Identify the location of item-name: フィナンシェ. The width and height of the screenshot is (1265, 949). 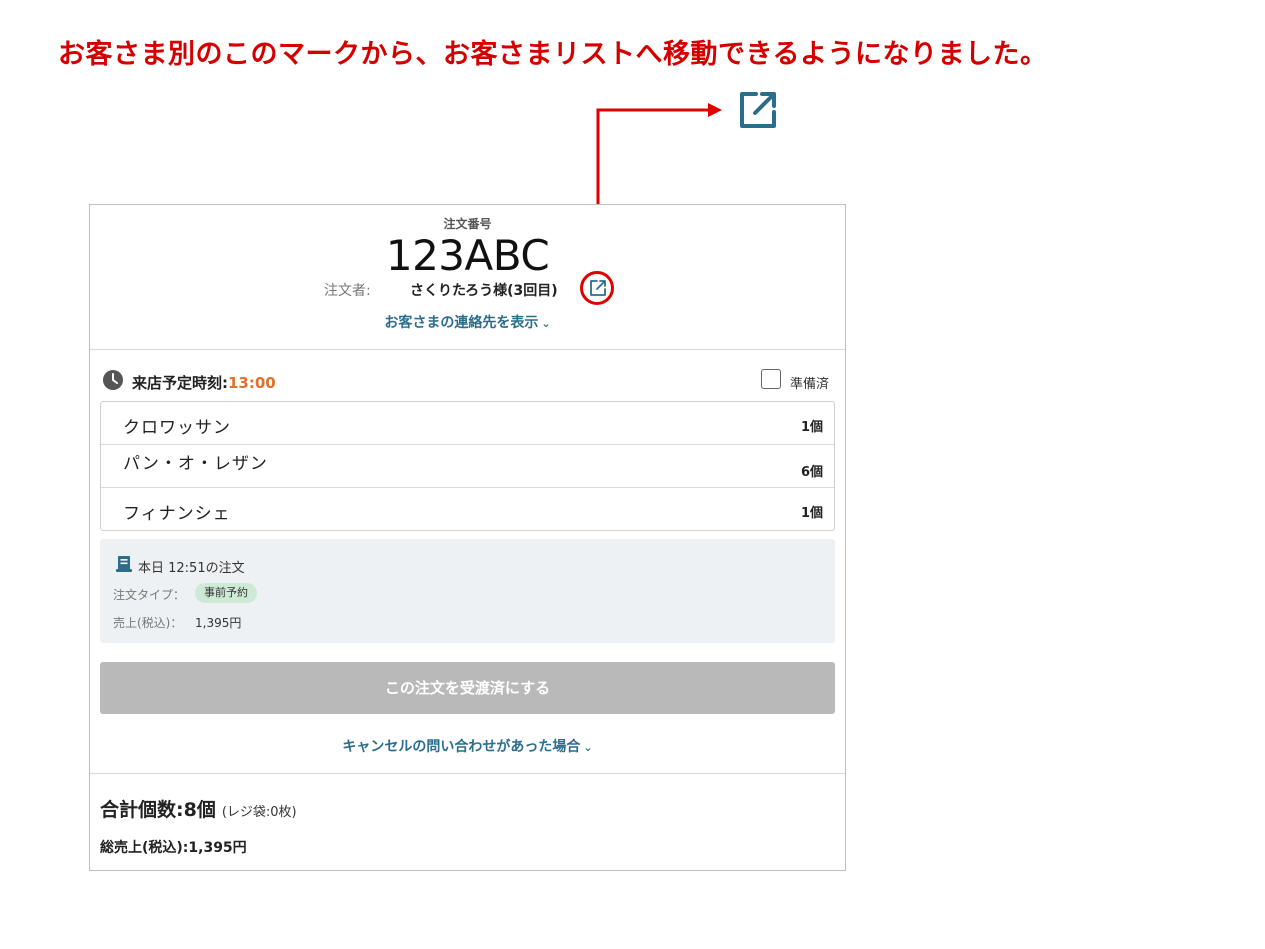
(177, 514).